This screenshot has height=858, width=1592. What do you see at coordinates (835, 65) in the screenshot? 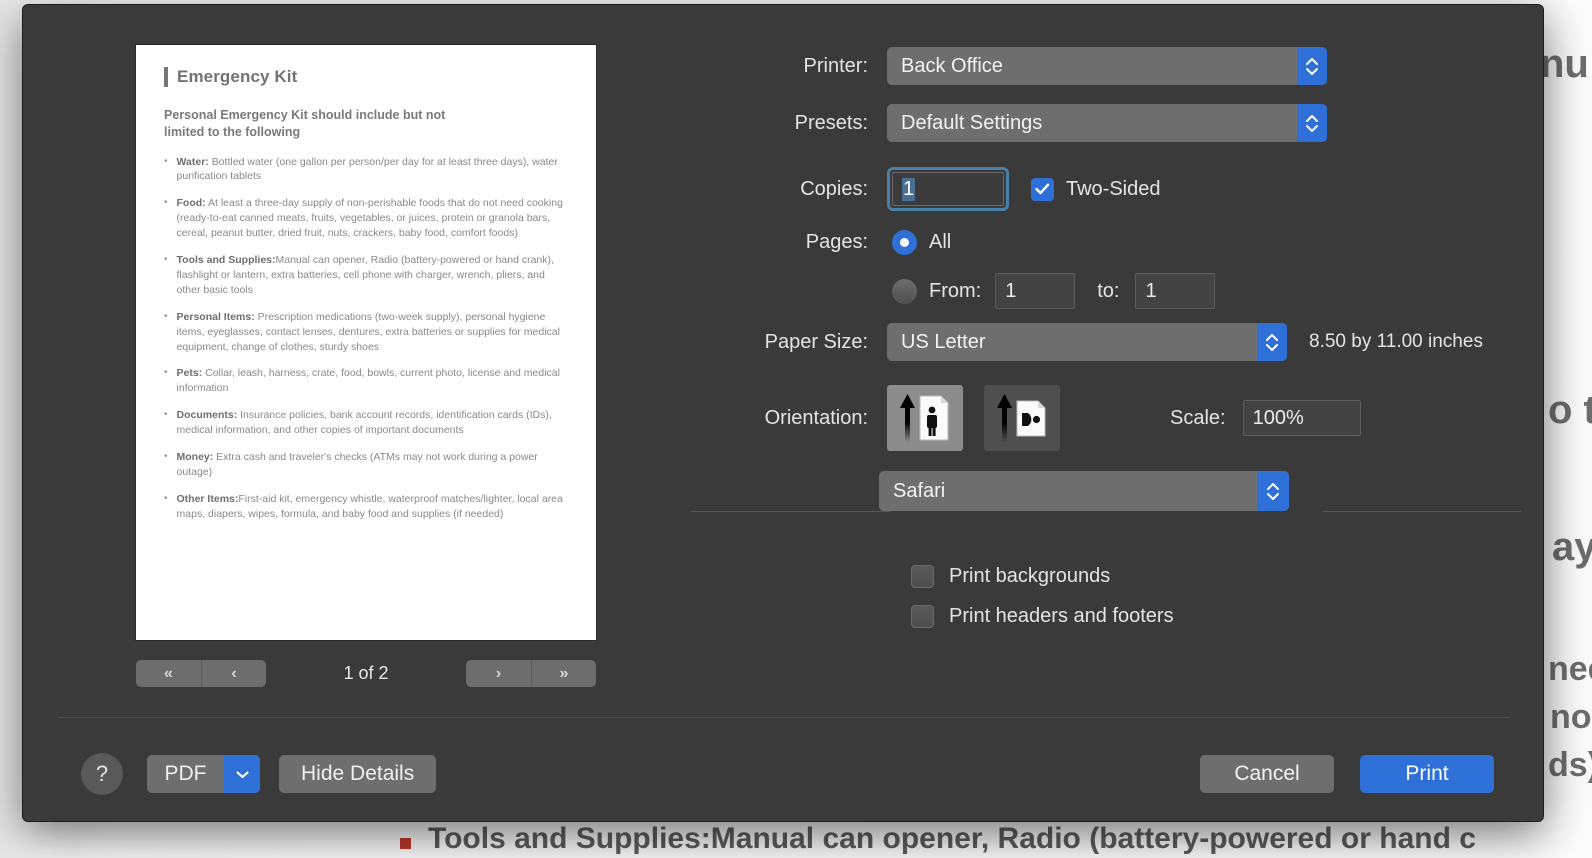
I see `printer-label: Printer:` at bounding box center [835, 65].